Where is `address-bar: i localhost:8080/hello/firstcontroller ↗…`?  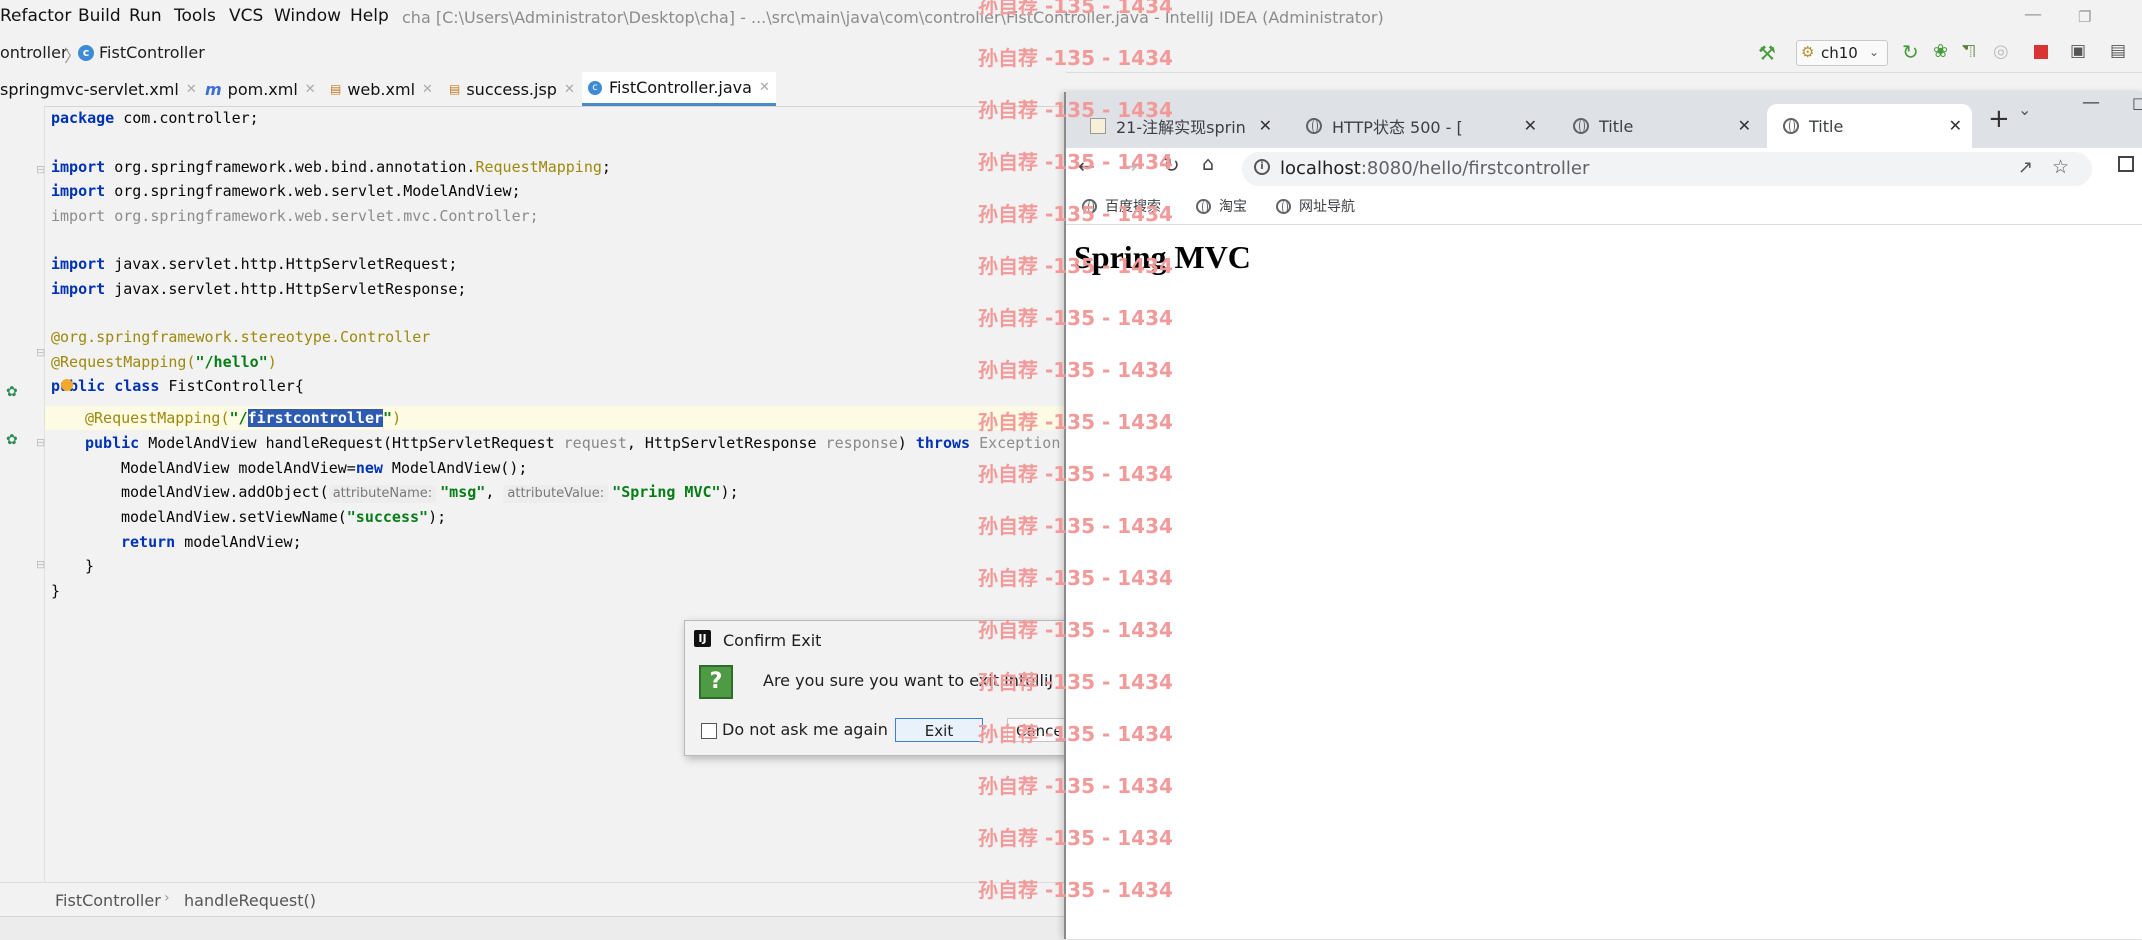
address-bar: i localhost:8080/hello/firstcontroller ↗… is located at coordinates (1667, 169).